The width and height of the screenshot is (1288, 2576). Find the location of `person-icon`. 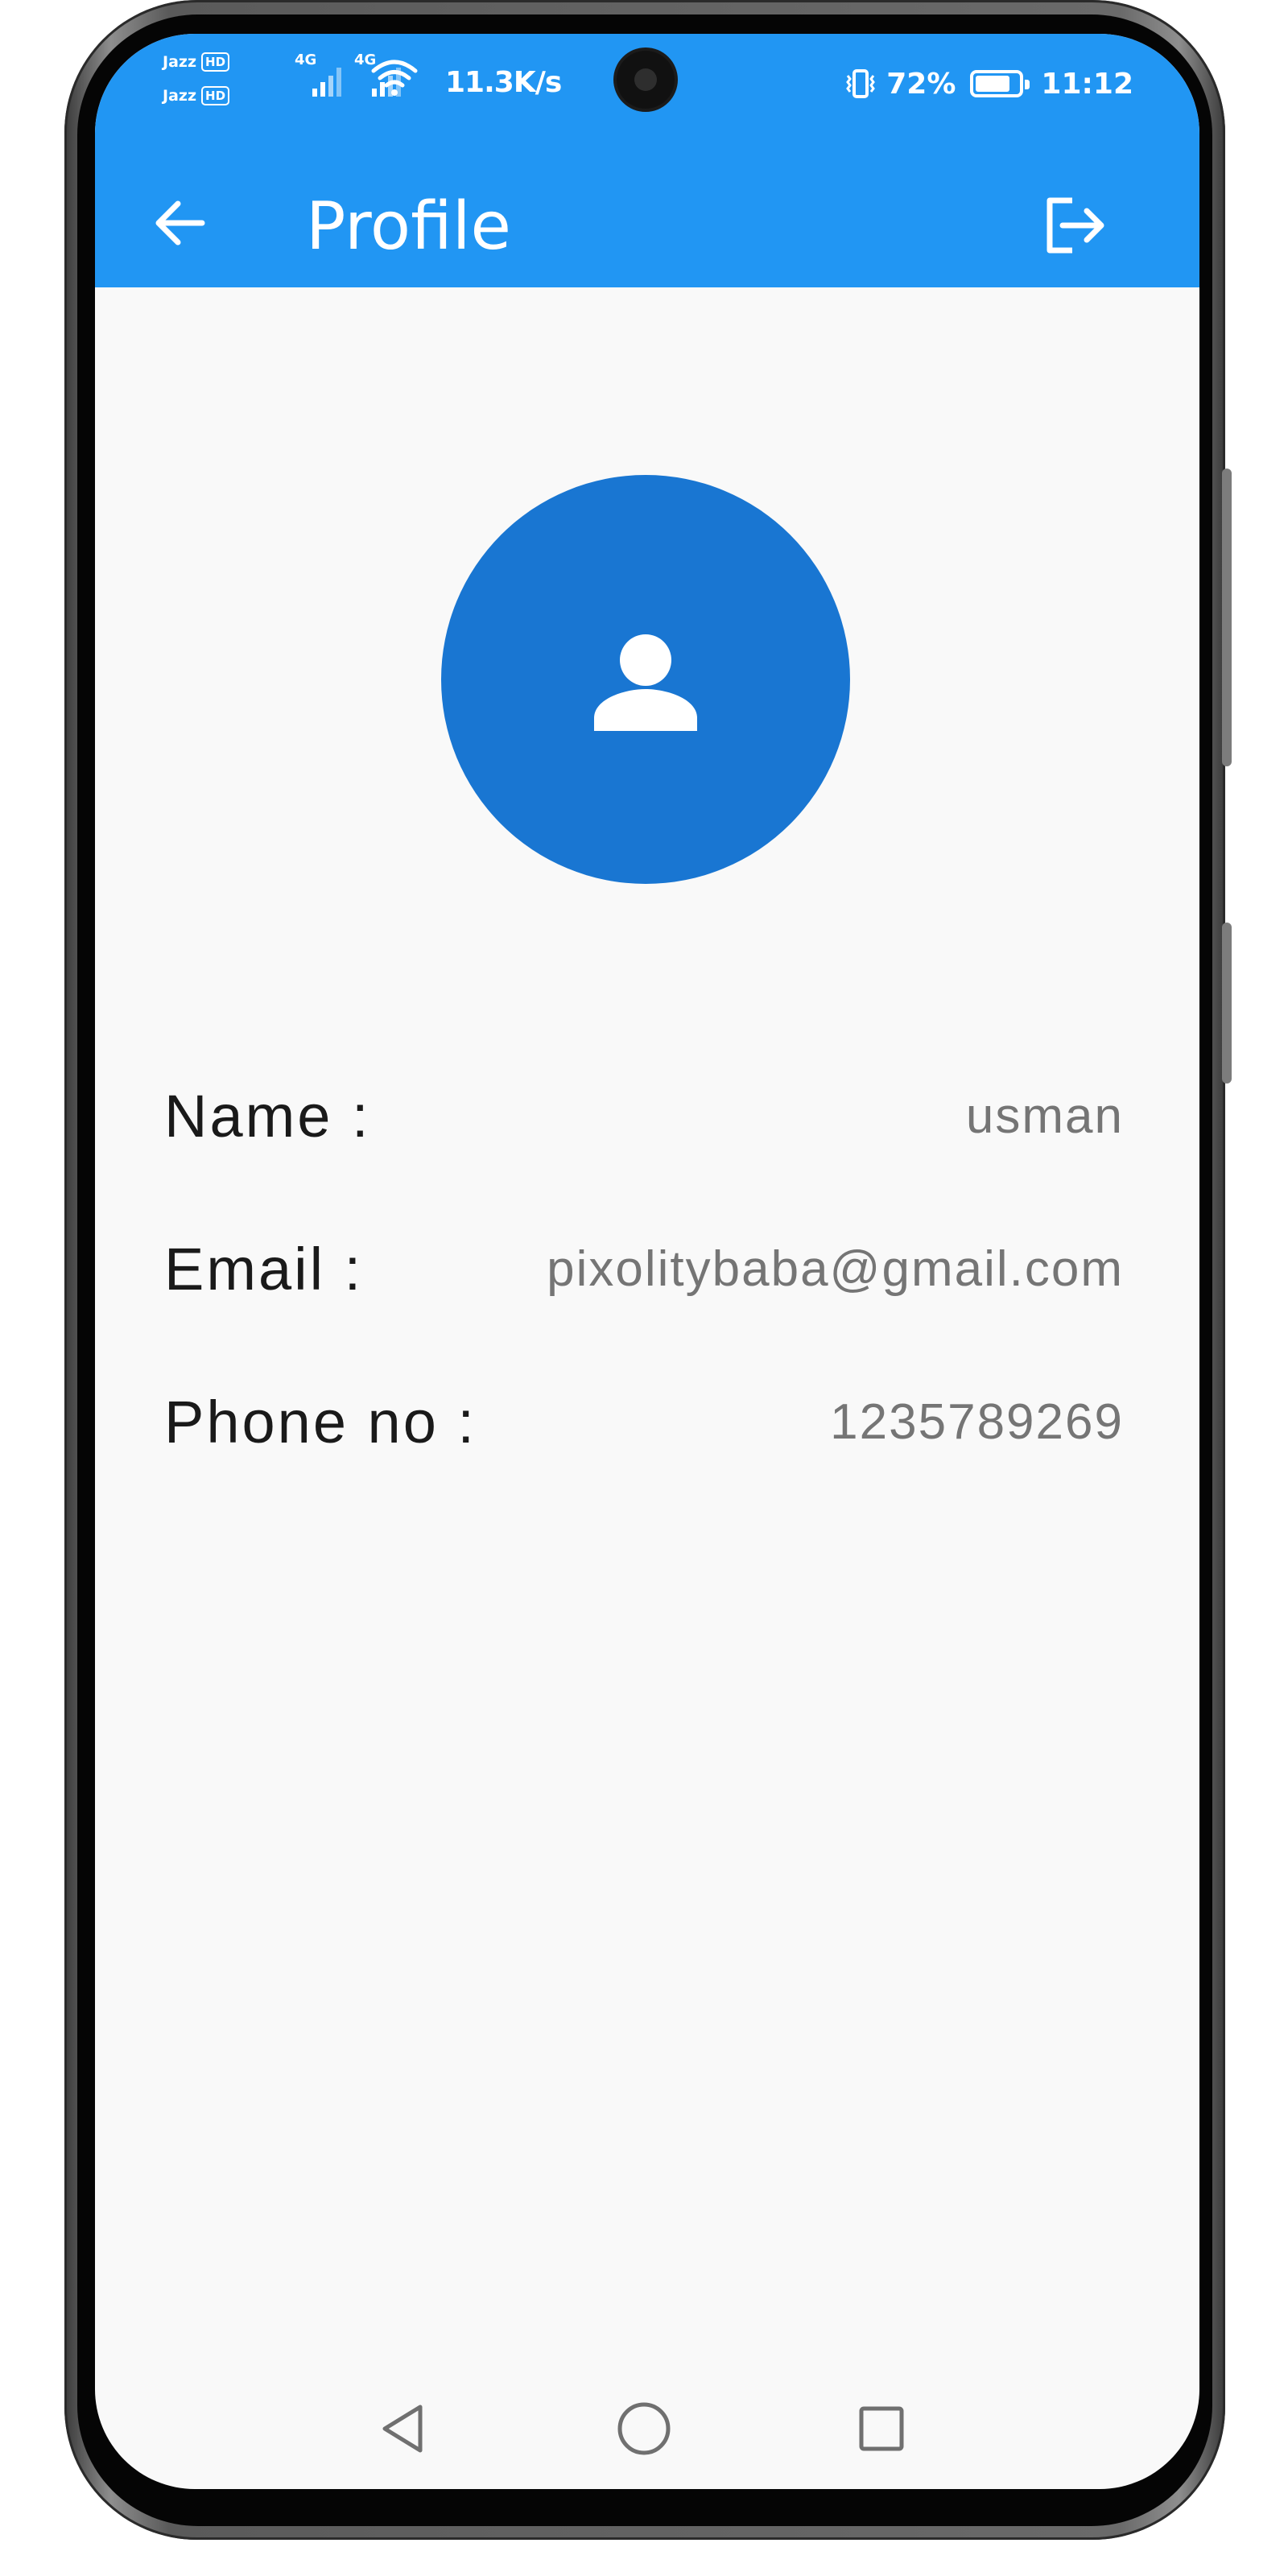

person-icon is located at coordinates (645, 682).